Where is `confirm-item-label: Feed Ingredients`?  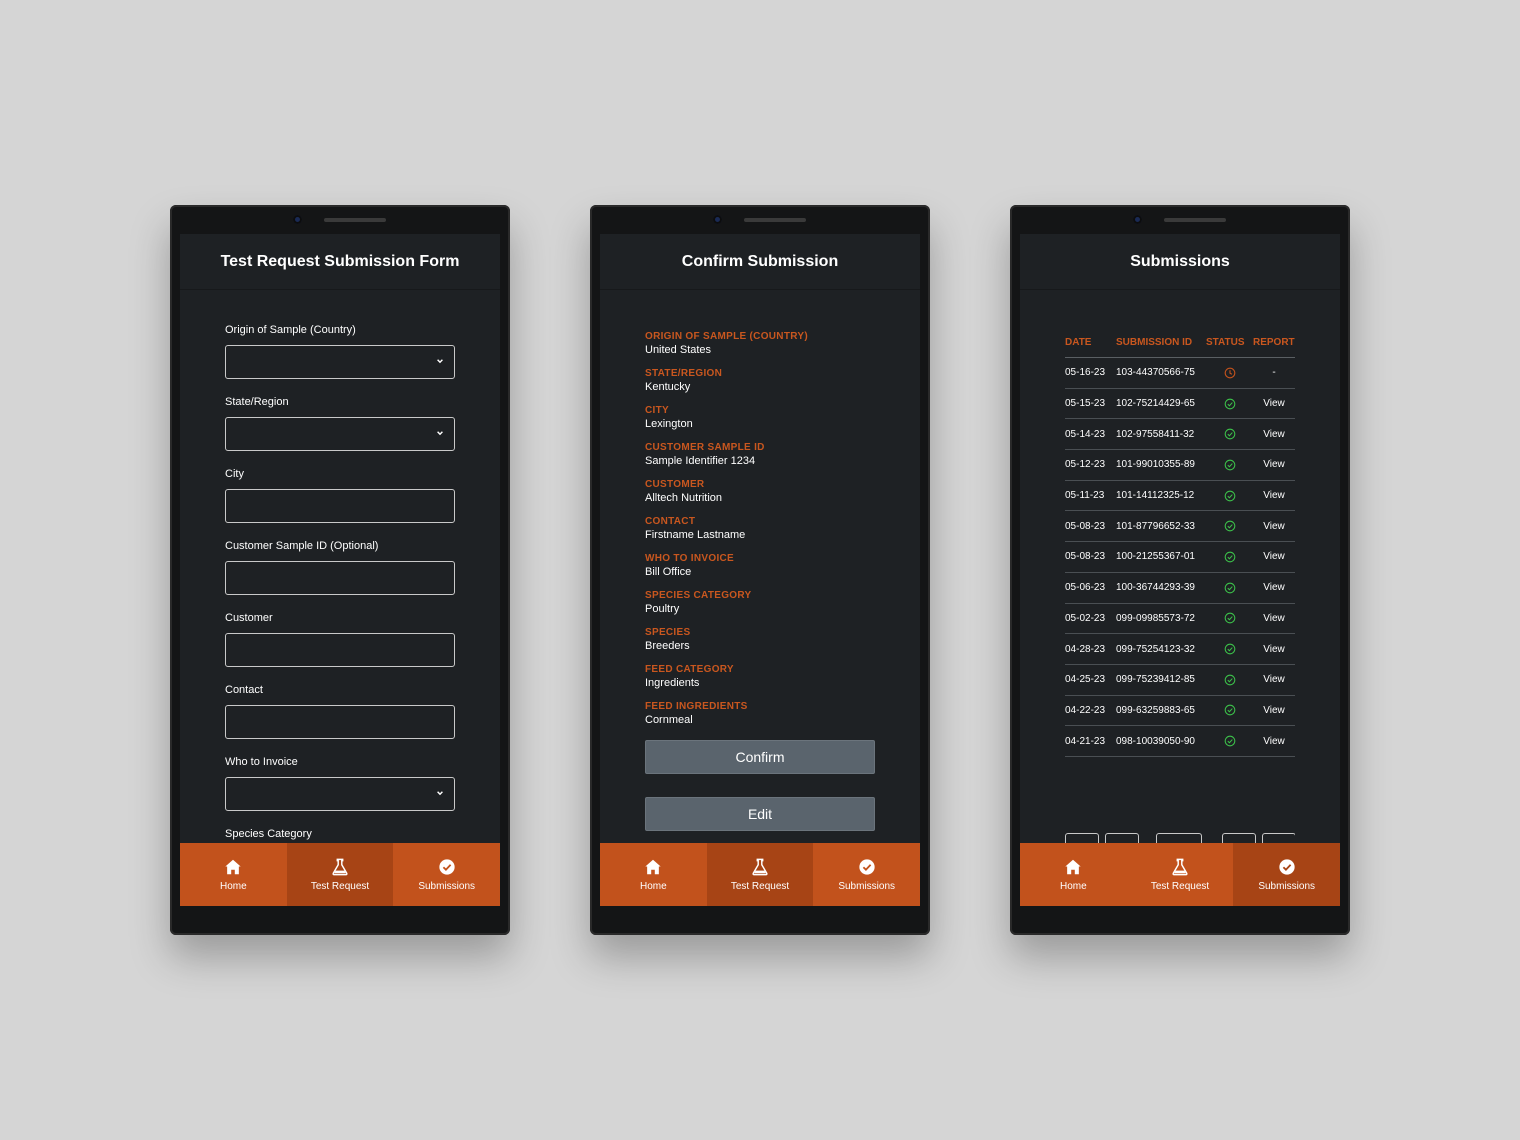
confirm-item-label: Feed Ingredients is located at coordinates (696, 706).